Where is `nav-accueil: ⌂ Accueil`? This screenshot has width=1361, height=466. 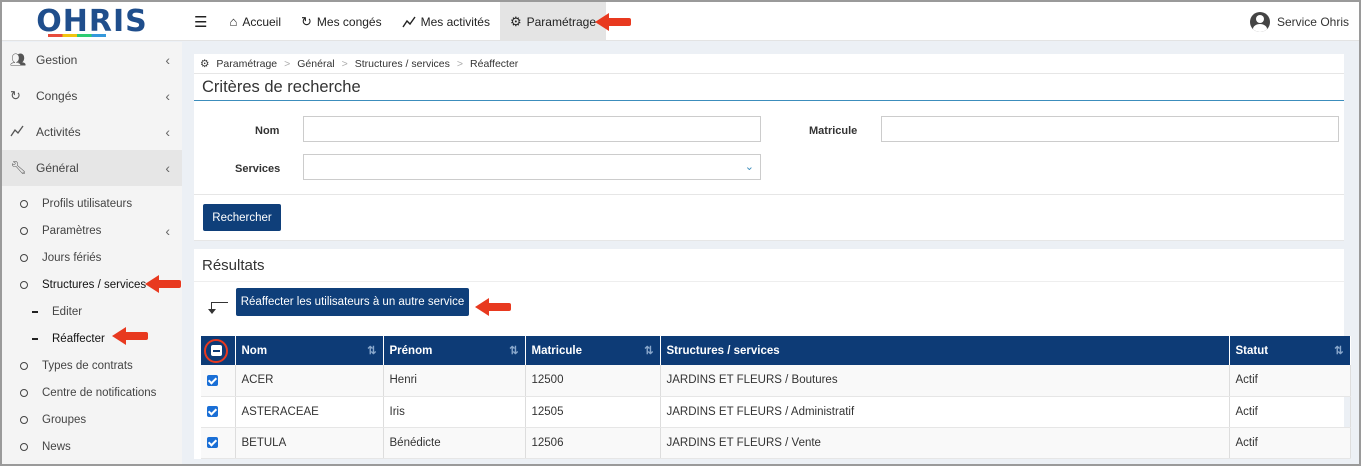 nav-accueil: ⌂ Accueil is located at coordinates (255, 21).